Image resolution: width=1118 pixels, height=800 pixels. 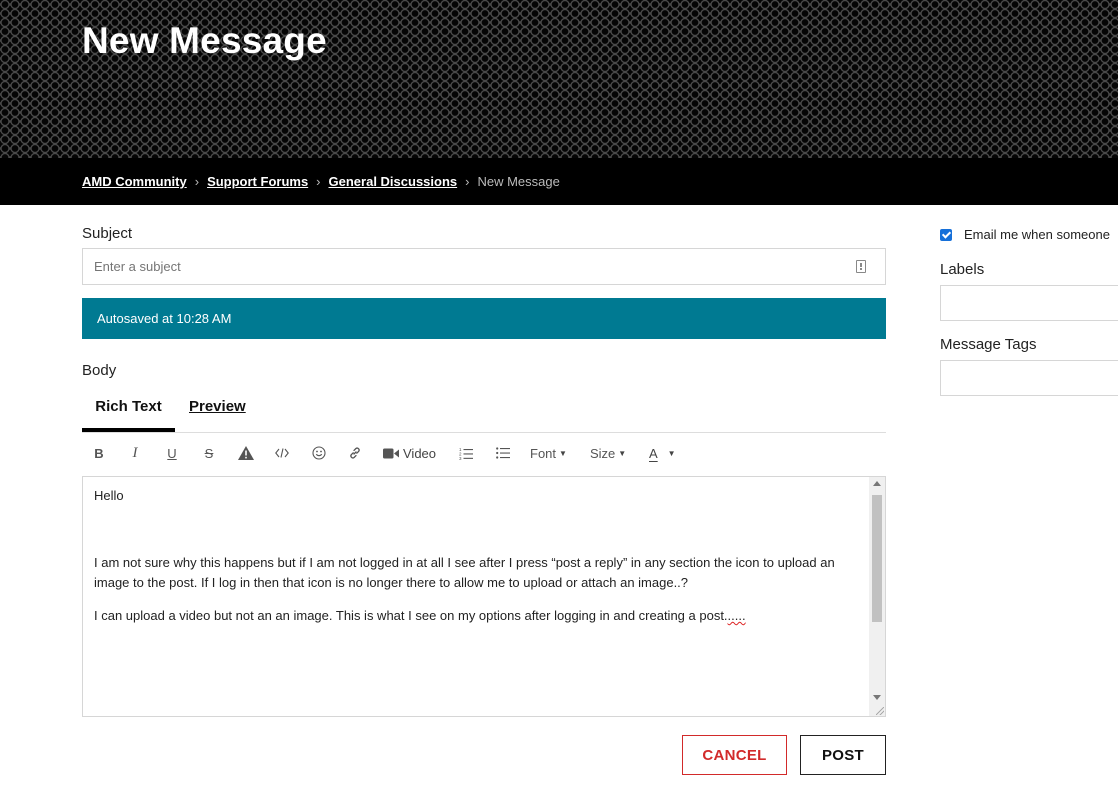 What do you see at coordinates (420, 453) in the screenshot?
I see `video-label: Video` at bounding box center [420, 453].